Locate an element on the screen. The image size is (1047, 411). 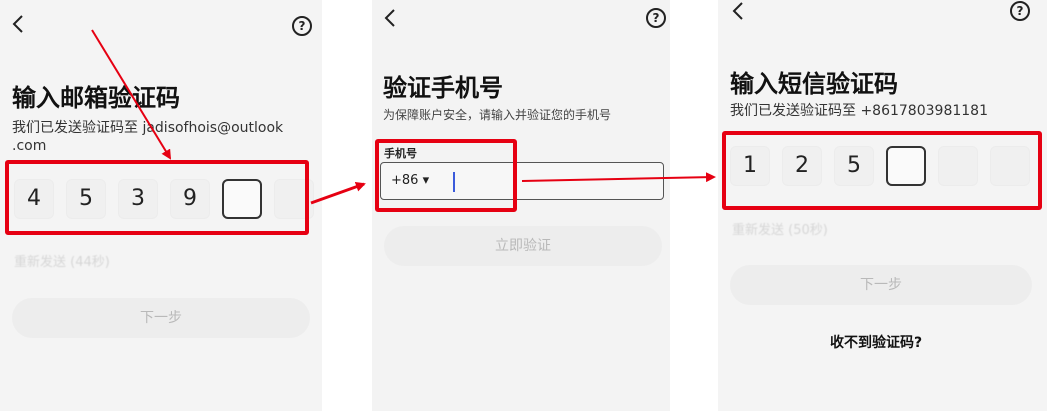
highlight-frame-email-code is located at coordinates (157, 197).